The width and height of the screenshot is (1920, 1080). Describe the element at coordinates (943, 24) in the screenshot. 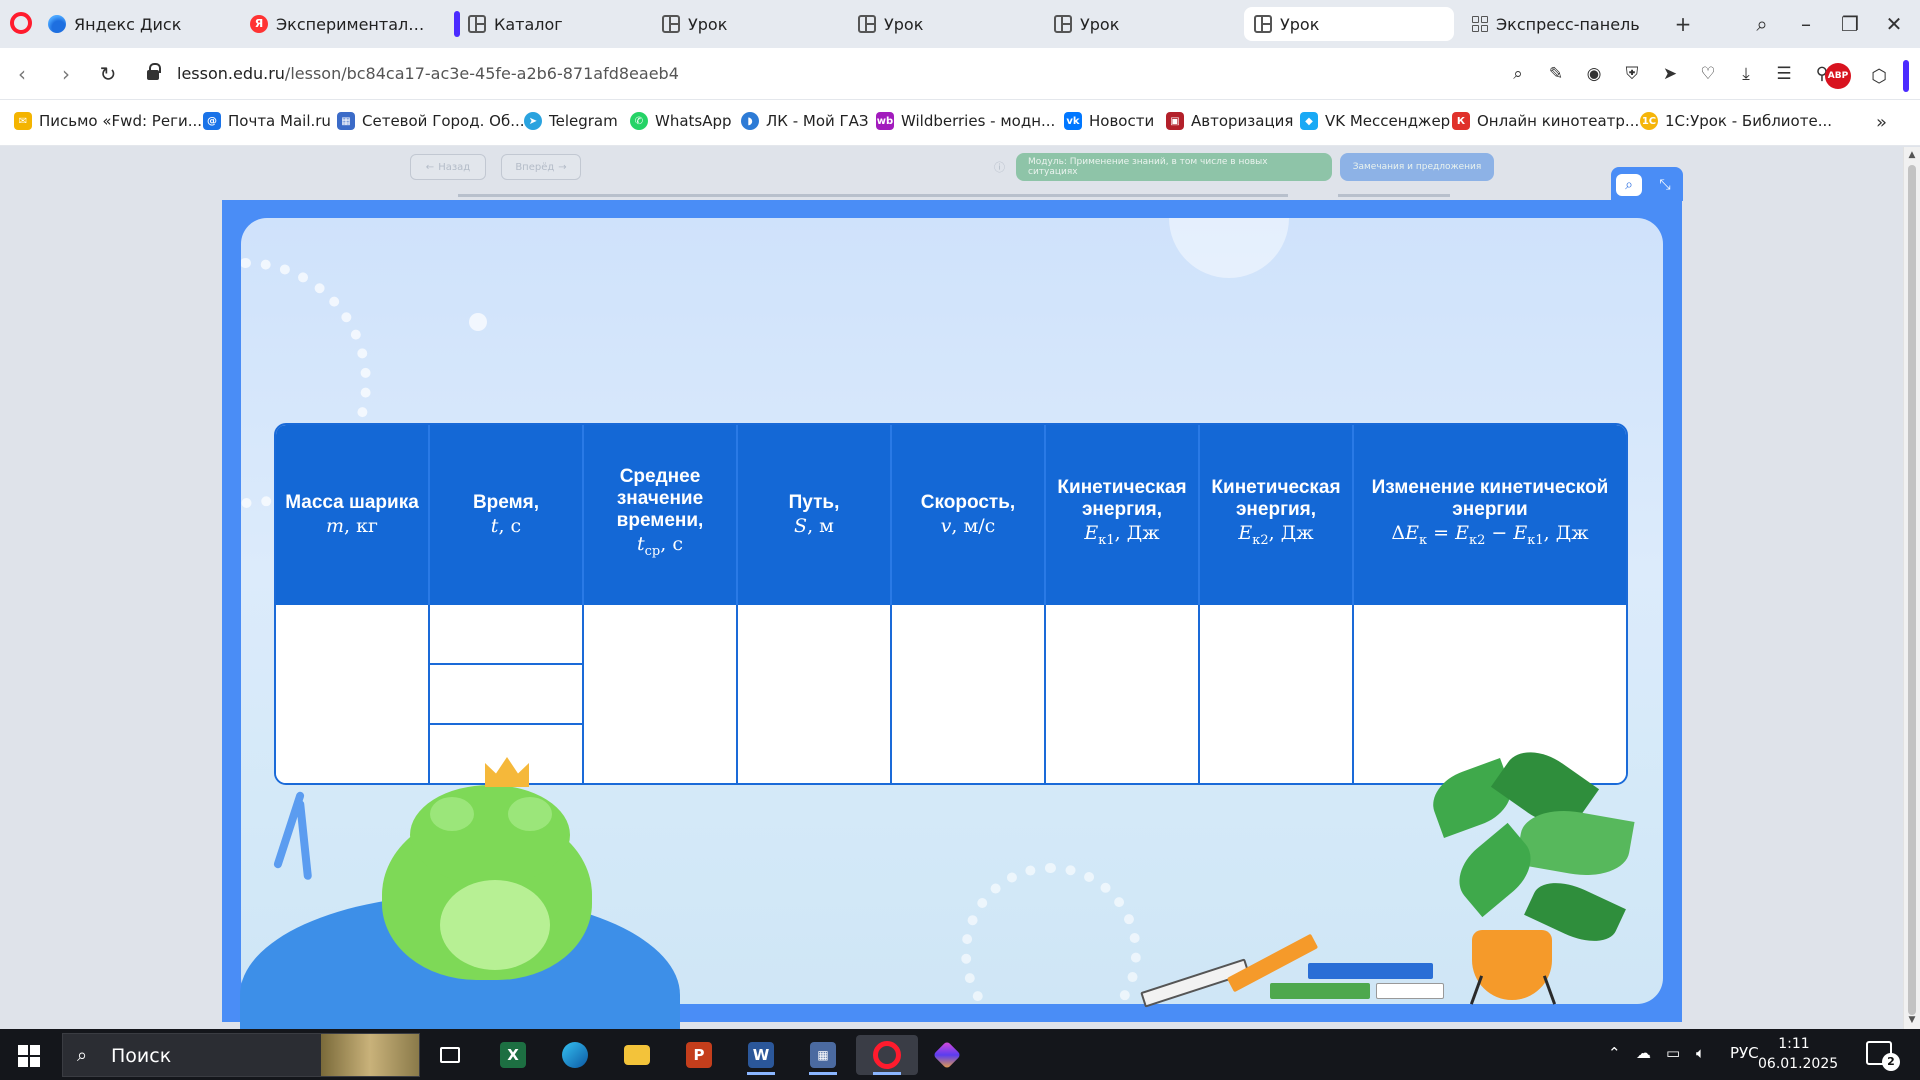

I see `tab-lesson-2: Урок` at that location.